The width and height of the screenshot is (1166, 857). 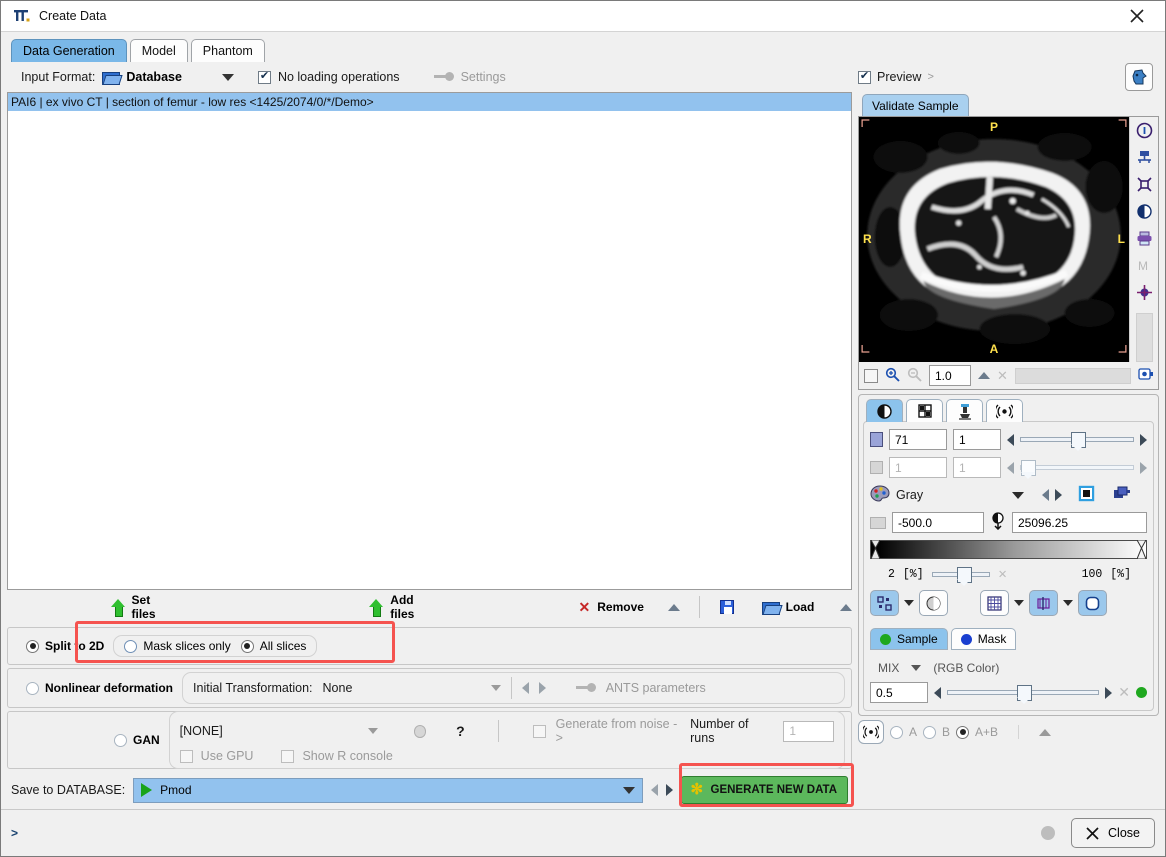 I want to click on preview-checkbox, so click(x=864, y=77).